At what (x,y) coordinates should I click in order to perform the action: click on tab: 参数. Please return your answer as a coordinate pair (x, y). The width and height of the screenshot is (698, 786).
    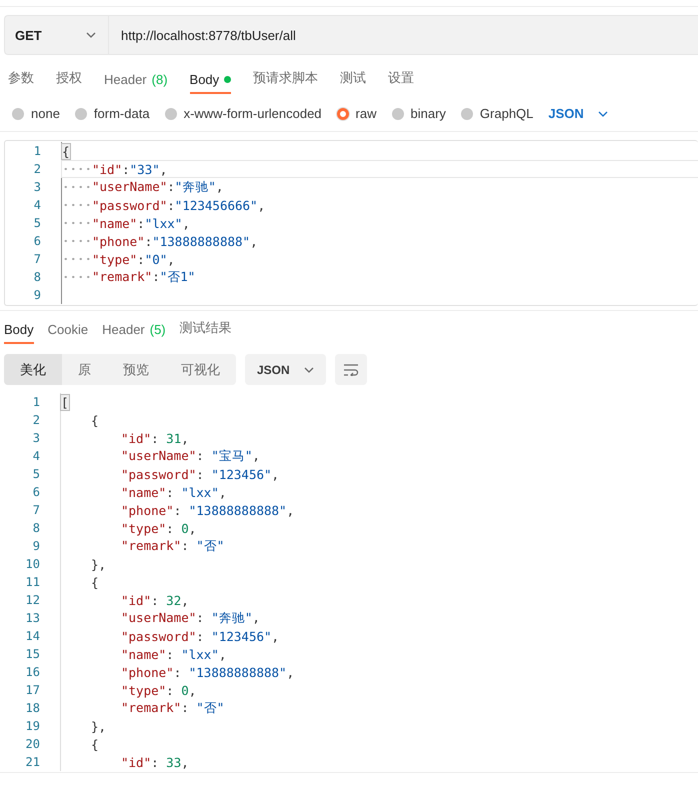
    Looking at the image, I should click on (21, 81).